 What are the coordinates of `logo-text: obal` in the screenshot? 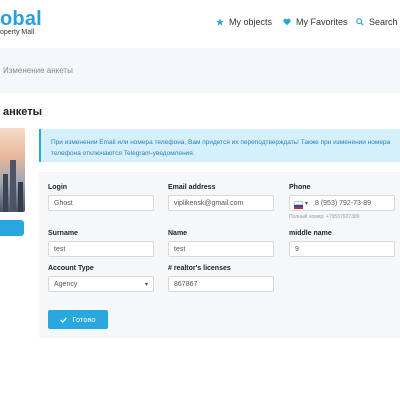 It's located at (21, 19).